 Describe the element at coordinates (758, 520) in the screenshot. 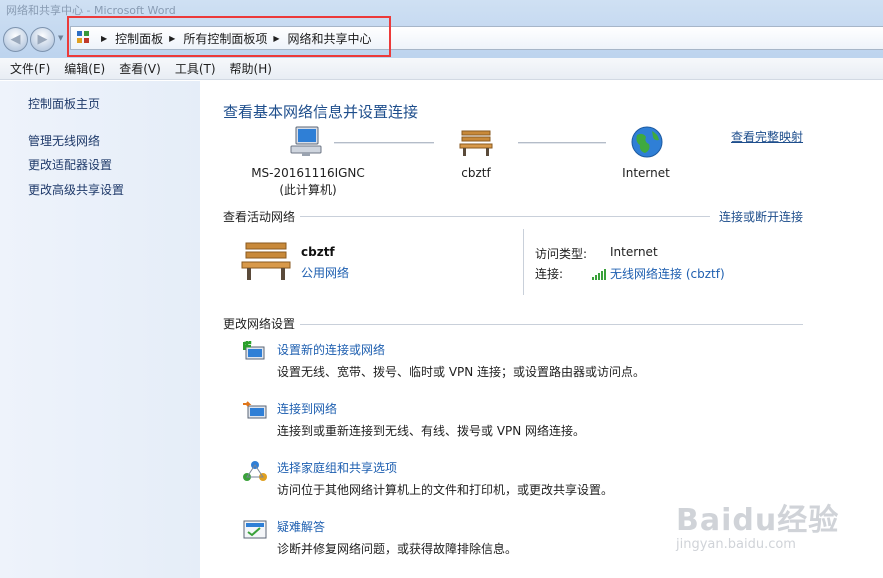

I see `watermark-logo-text: Baidu经验` at that location.